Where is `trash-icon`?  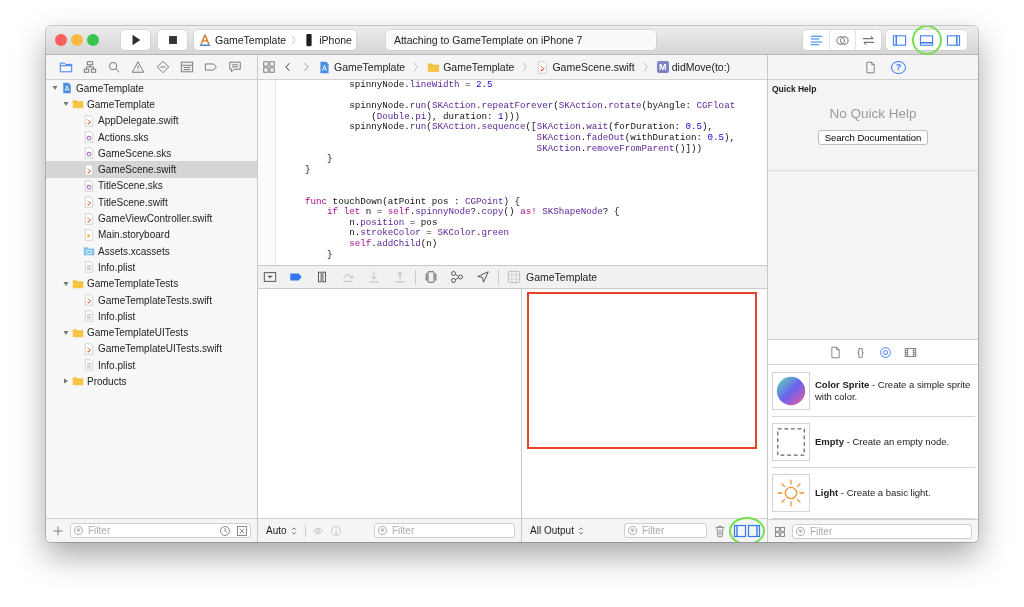 trash-icon is located at coordinates (720, 530).